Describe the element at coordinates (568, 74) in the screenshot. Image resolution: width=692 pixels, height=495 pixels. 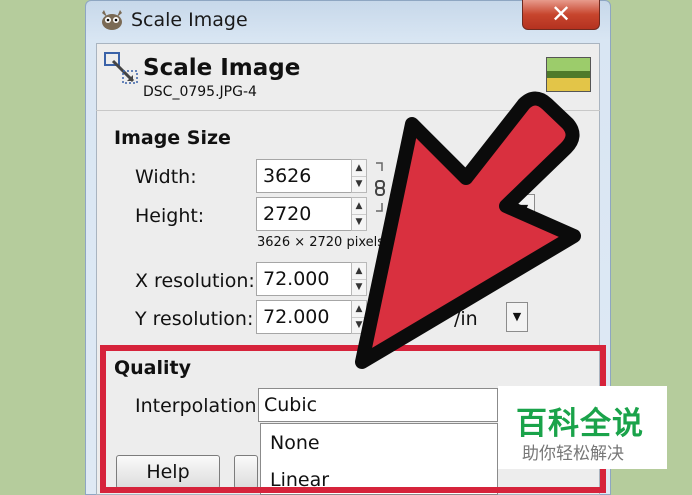
I see `image-thumbnail` at that location.